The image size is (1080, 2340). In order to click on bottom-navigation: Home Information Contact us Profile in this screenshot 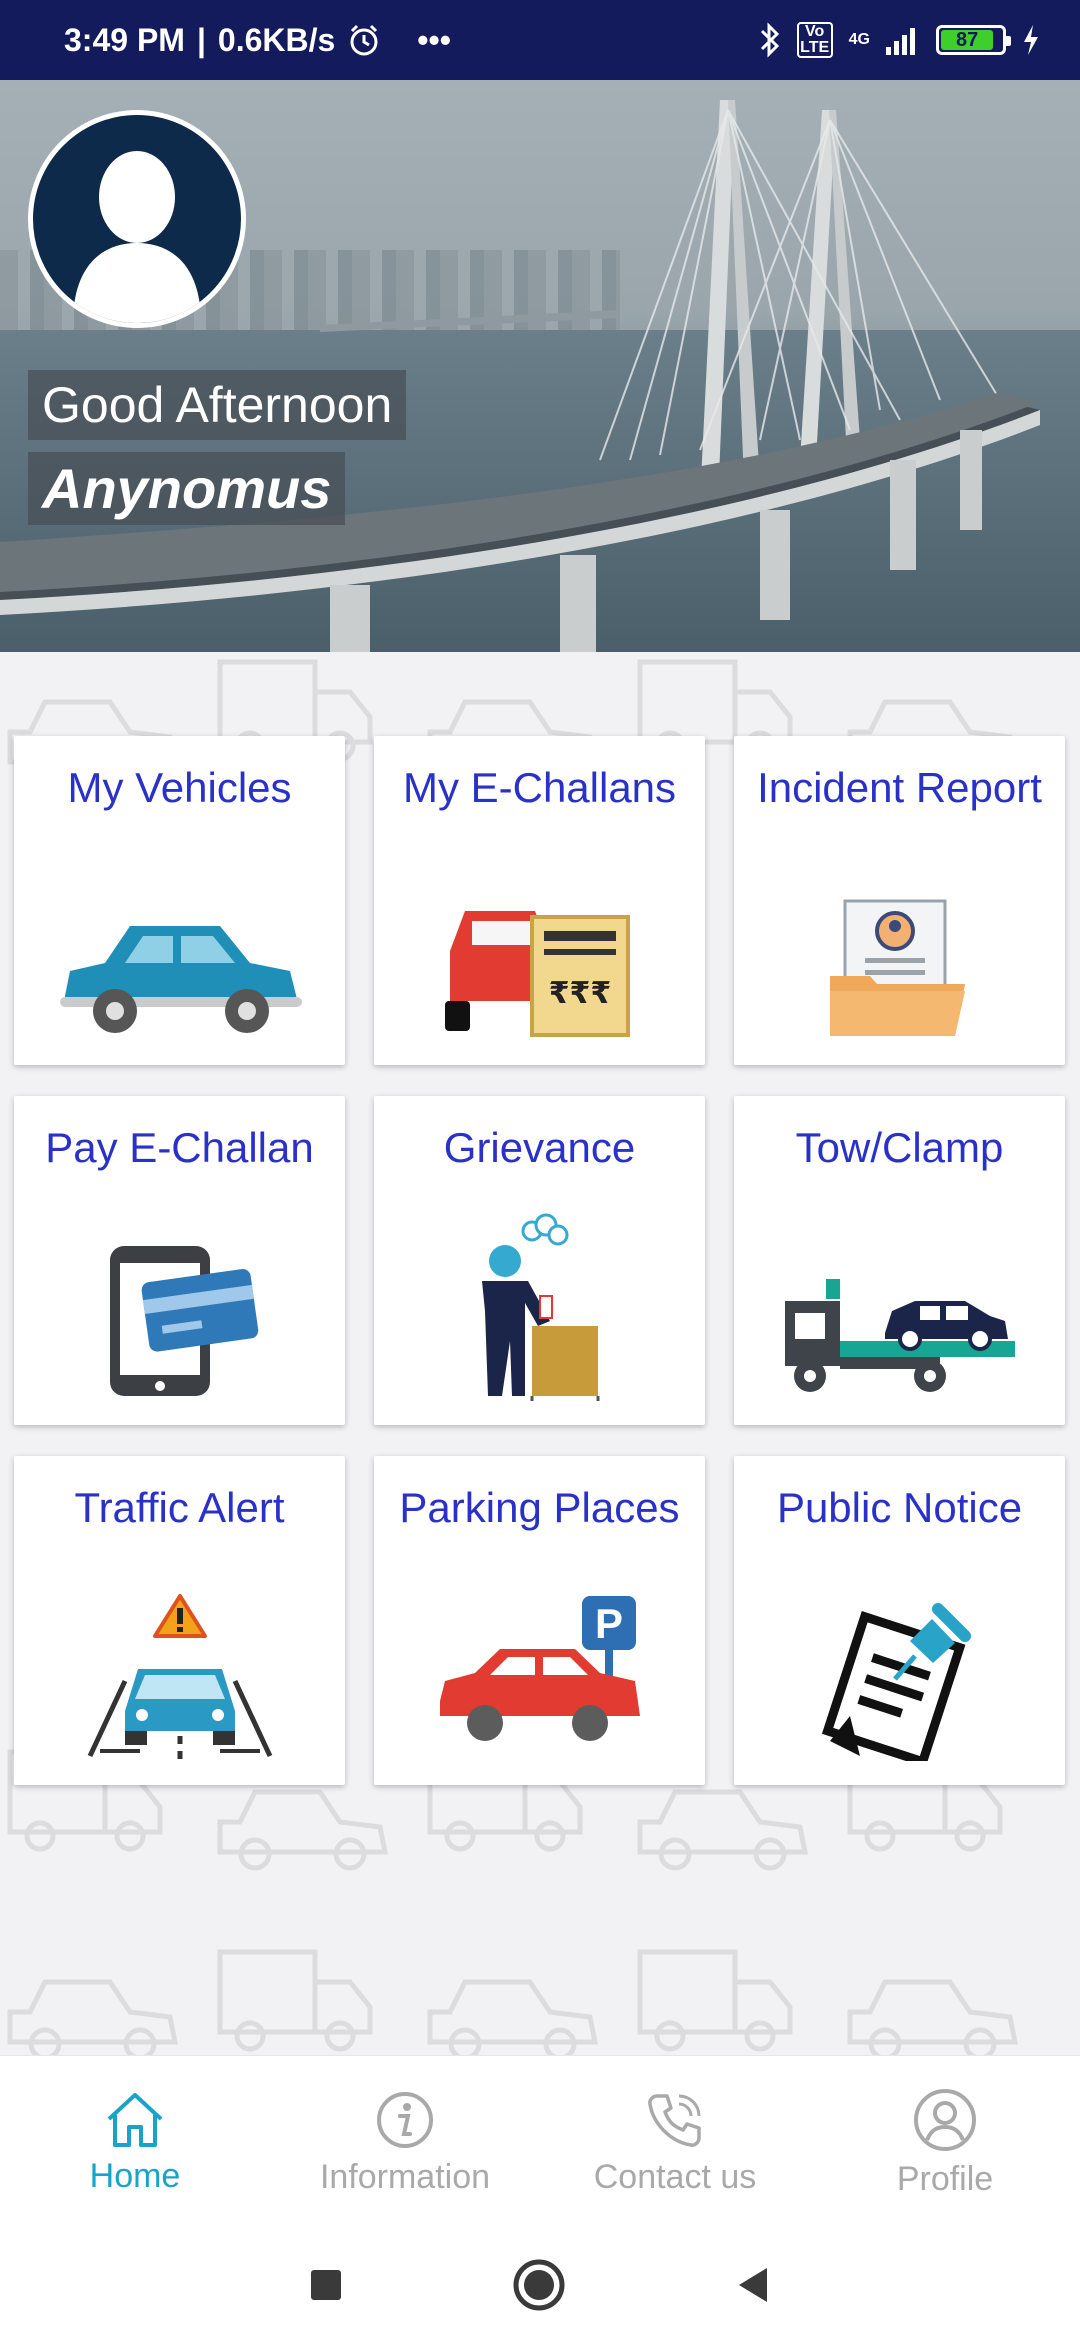, I will do `click(540, 2142)`.